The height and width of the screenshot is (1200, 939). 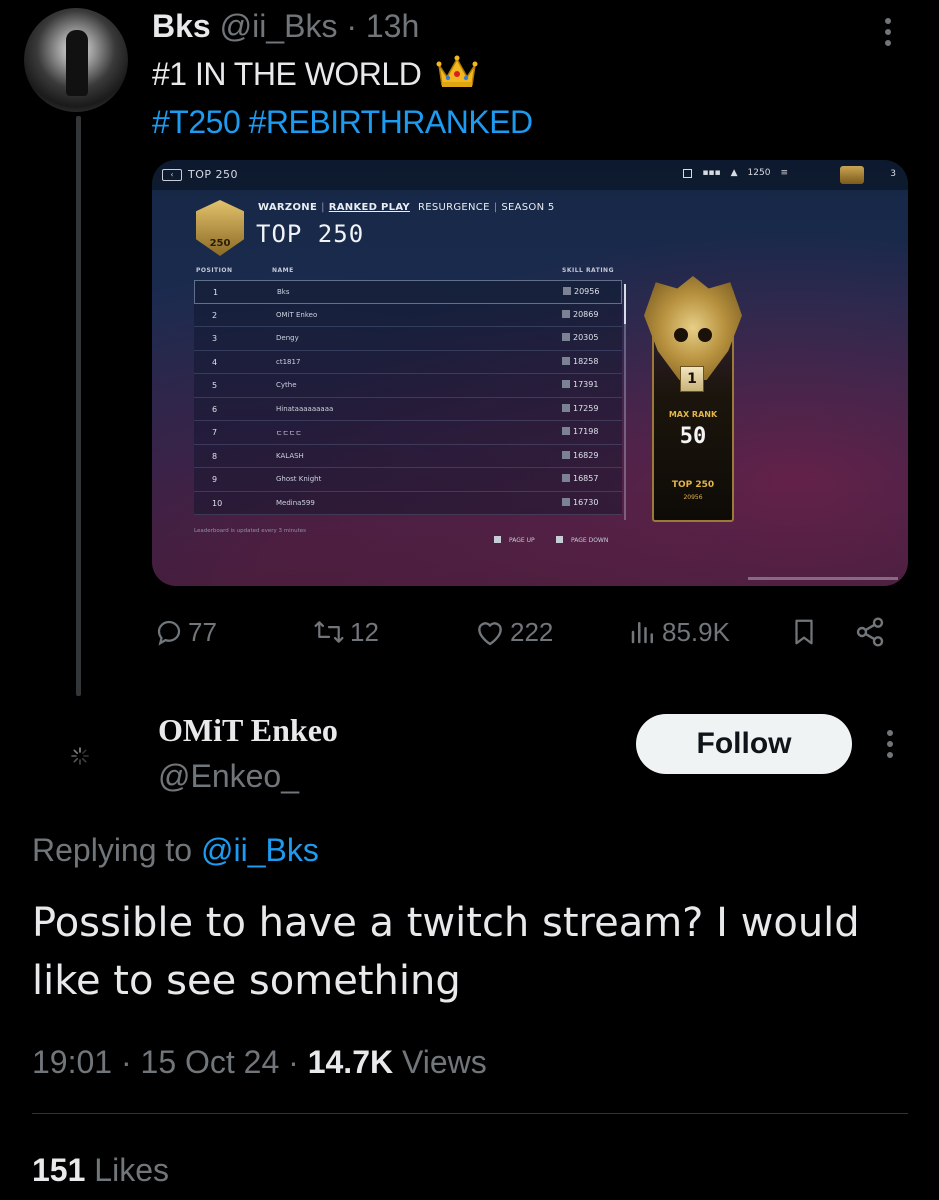 What do you see at coordinates (76, 60) in the screenshot?
I see `parent-avatar` at bounding box center [76, 60].